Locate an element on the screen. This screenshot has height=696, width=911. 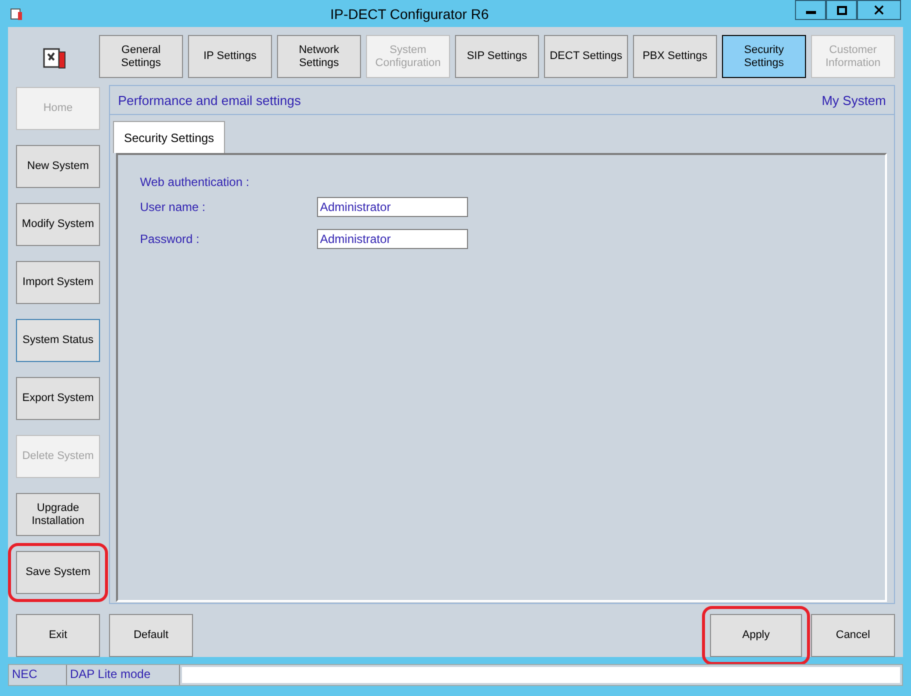
settings-tab: IP Settings is located at coordinates (230, 56).